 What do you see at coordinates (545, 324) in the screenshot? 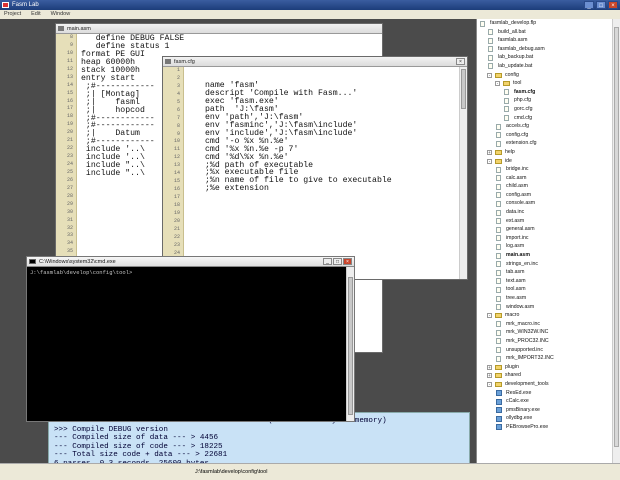
I see `tree-item: mrk_macro.inc` at bounding box center [545, 324].